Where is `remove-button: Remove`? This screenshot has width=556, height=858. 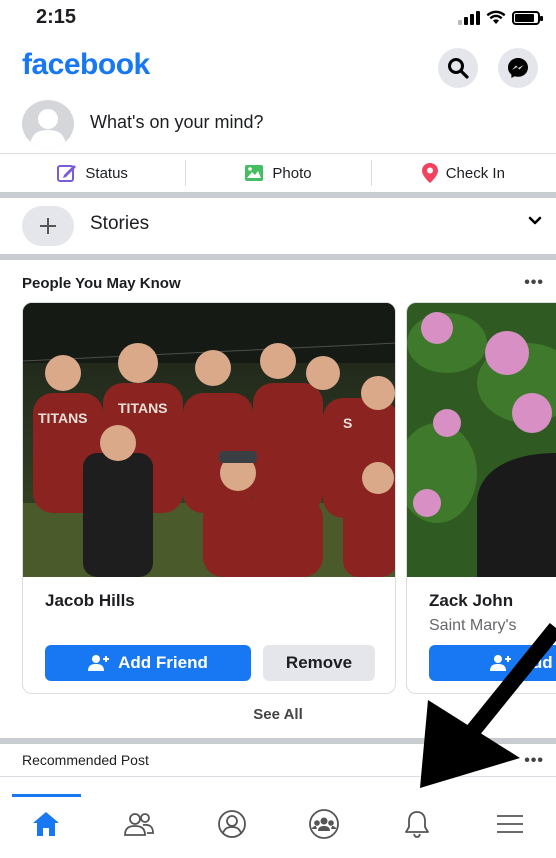
remove-button: Remove is located at coordinates (319, 663).